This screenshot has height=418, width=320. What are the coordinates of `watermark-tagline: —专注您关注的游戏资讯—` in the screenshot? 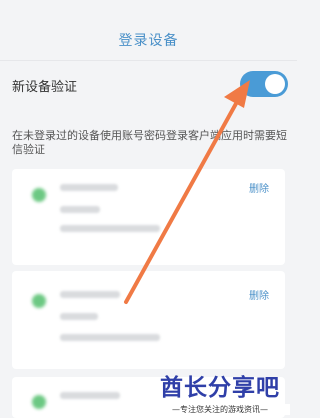 It's located at (220, 409).